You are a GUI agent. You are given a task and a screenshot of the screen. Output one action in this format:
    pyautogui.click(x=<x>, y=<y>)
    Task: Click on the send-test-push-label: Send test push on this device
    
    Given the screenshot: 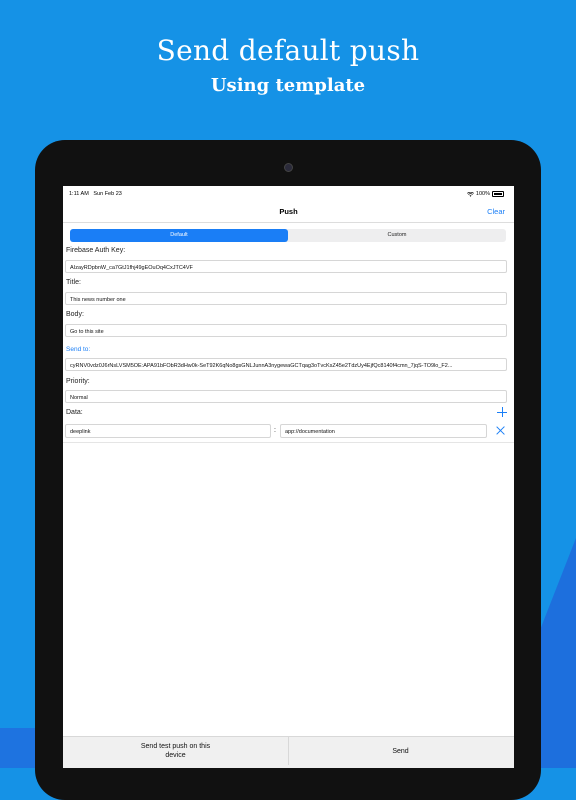 What is the action you would take?
    pyautogui.click(x=175, y=751)
    